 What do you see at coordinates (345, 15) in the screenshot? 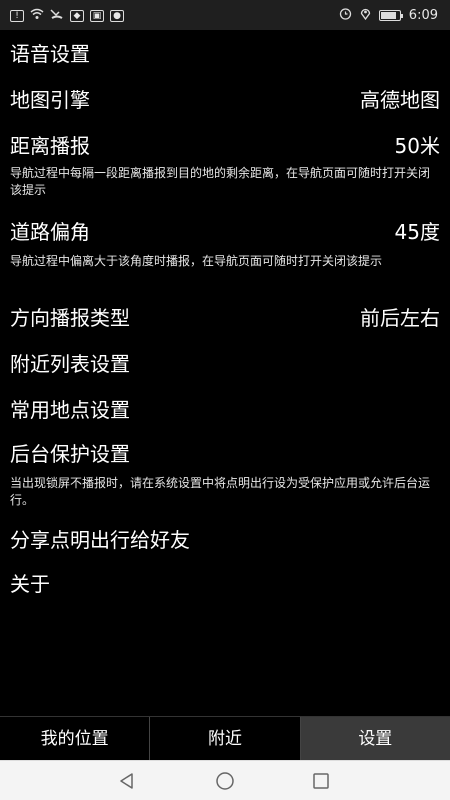
I see `alarm-icon` at bounding box center [345, 15].